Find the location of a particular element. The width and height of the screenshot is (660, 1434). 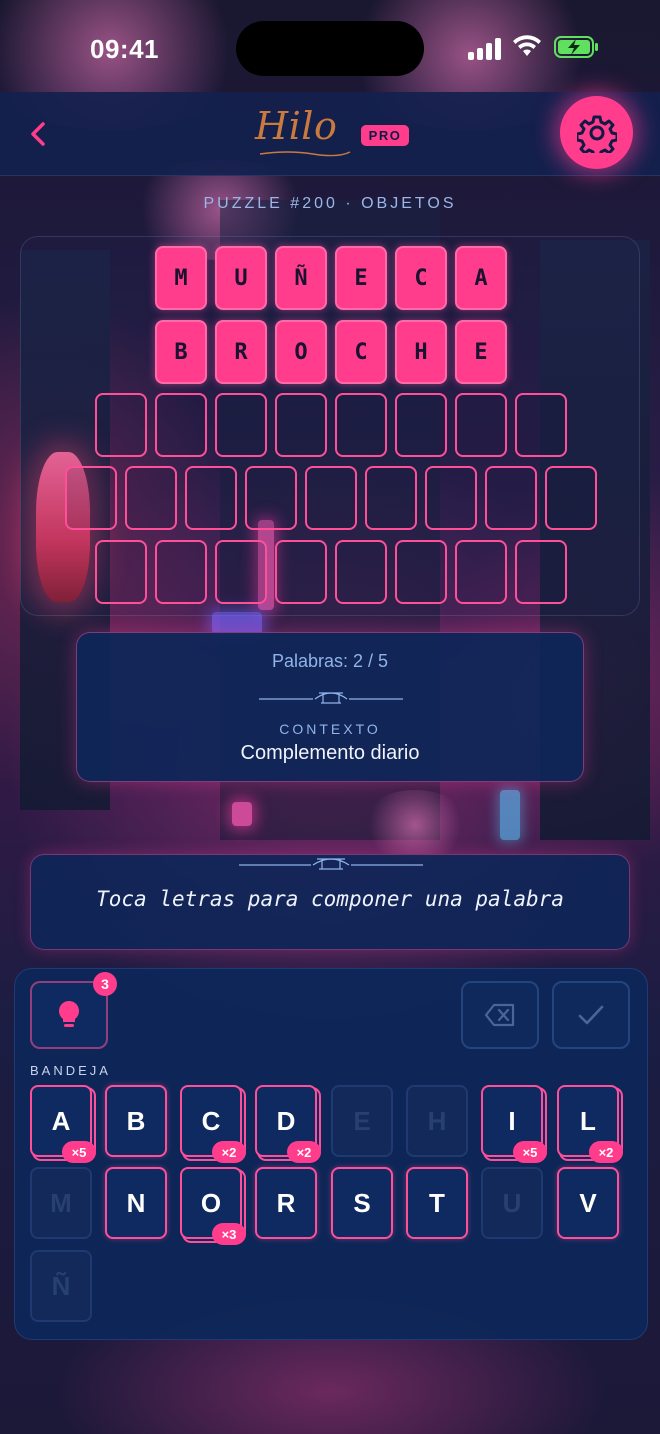

instruction-banner: Toca letras para componer una palabra is located at coordinates (330, 902).